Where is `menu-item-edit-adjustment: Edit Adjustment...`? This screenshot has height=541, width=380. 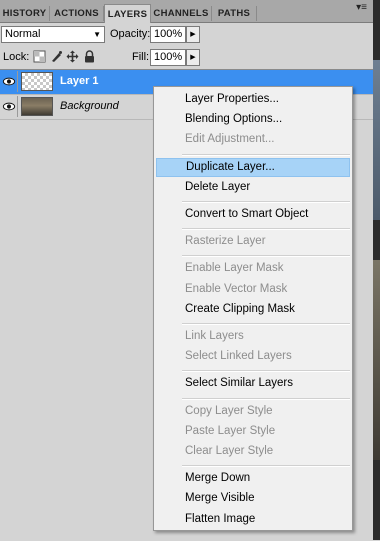
menu-item-edit-adjustment: Edit Adjustment... is located at coordinates (230, 139).